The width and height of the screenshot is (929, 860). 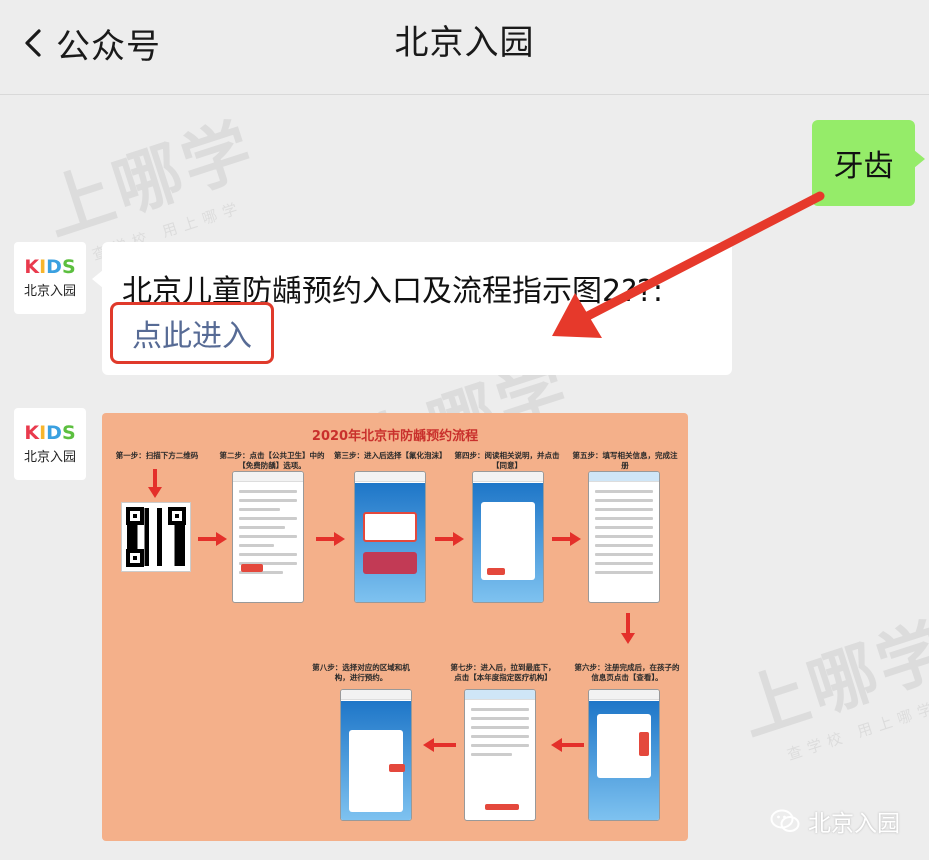 I want to click on step-label: 第四步：阅读相关说明，并点击【同意】, so click(x=507, y=460).